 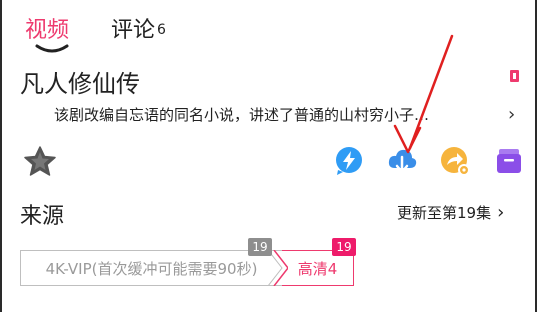 I want to click on tab-comments-label: 评论, so click(x=133, y=30).